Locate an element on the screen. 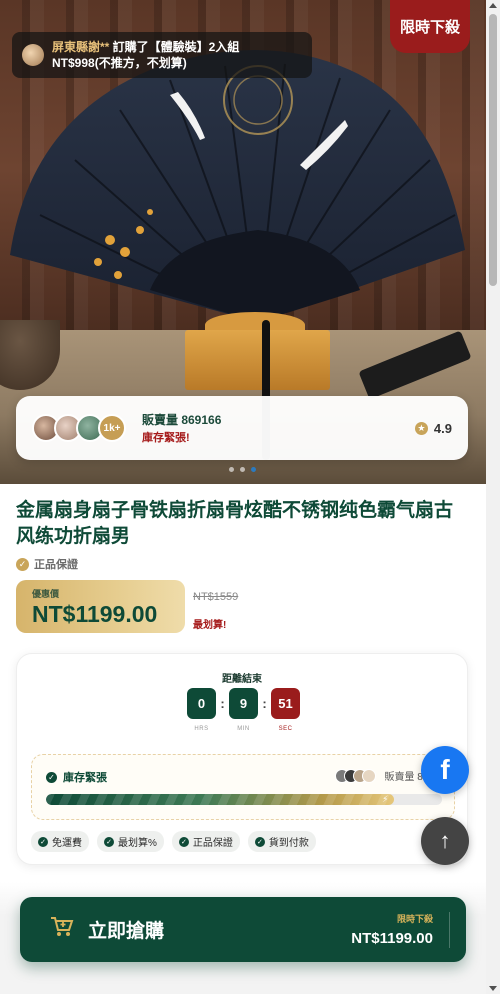 The image size is (500, 994). countdown-timer: 0 HRS : 9 MIN : 51 SEC is located at coordinates (243, 710).